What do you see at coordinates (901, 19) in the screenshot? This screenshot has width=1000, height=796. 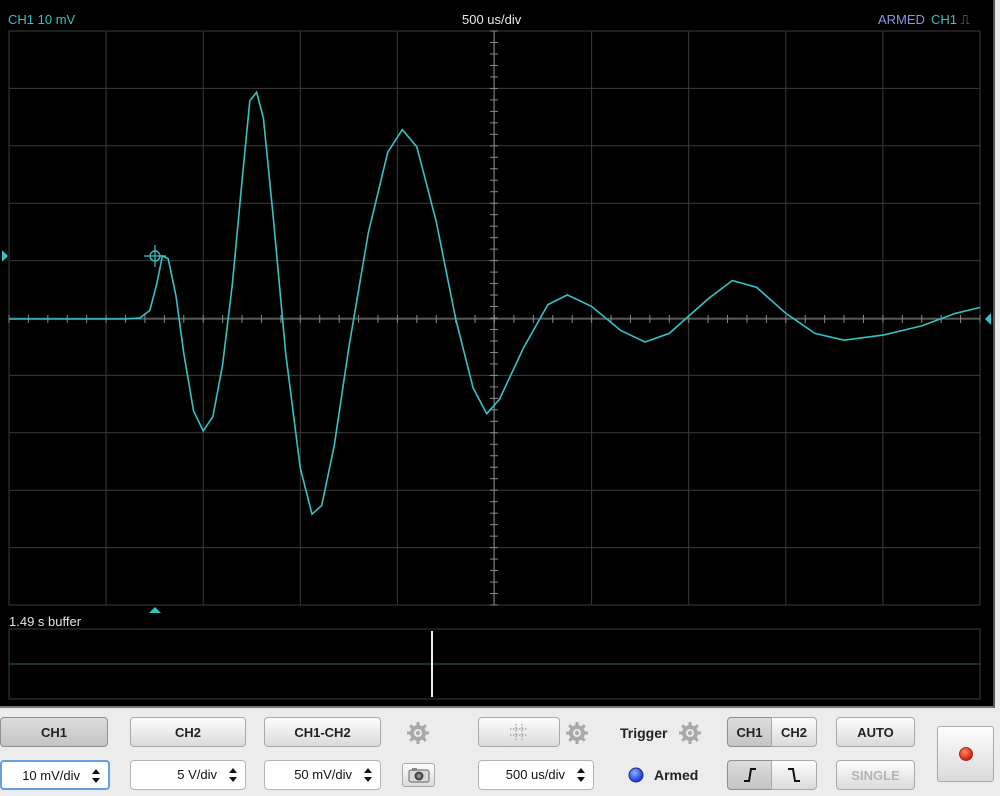 I see `armed-status: ARMED` at bounding box center [901, 19].